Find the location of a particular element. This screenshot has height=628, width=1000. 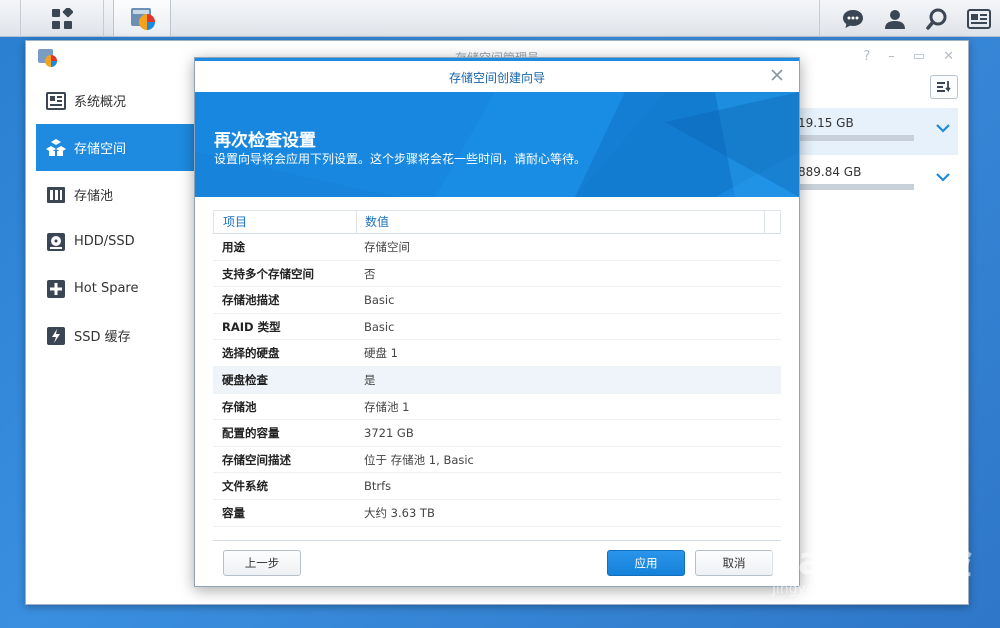

setting-name: 硬盘检查 is located at coordinates (245, 379).